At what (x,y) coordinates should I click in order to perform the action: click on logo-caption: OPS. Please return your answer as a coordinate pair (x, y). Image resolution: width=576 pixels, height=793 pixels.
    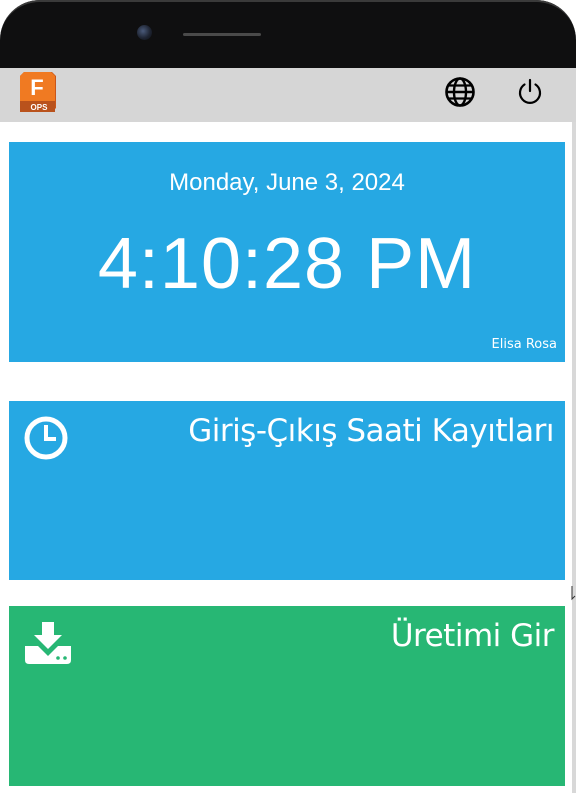
    Looking at the image, I should click on (40, 107).